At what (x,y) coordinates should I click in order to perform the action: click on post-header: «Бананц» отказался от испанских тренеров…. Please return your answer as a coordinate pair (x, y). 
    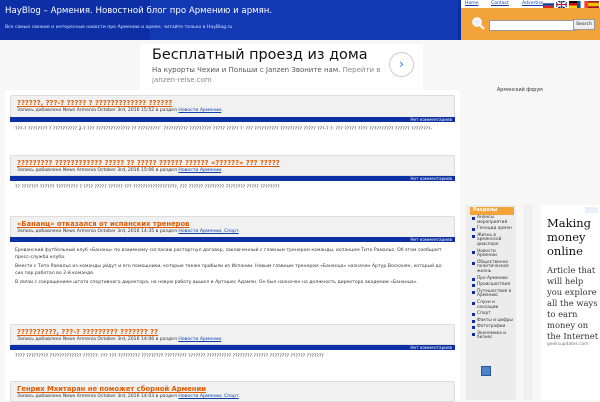
    Looking at the image, I should click on (232, 227).